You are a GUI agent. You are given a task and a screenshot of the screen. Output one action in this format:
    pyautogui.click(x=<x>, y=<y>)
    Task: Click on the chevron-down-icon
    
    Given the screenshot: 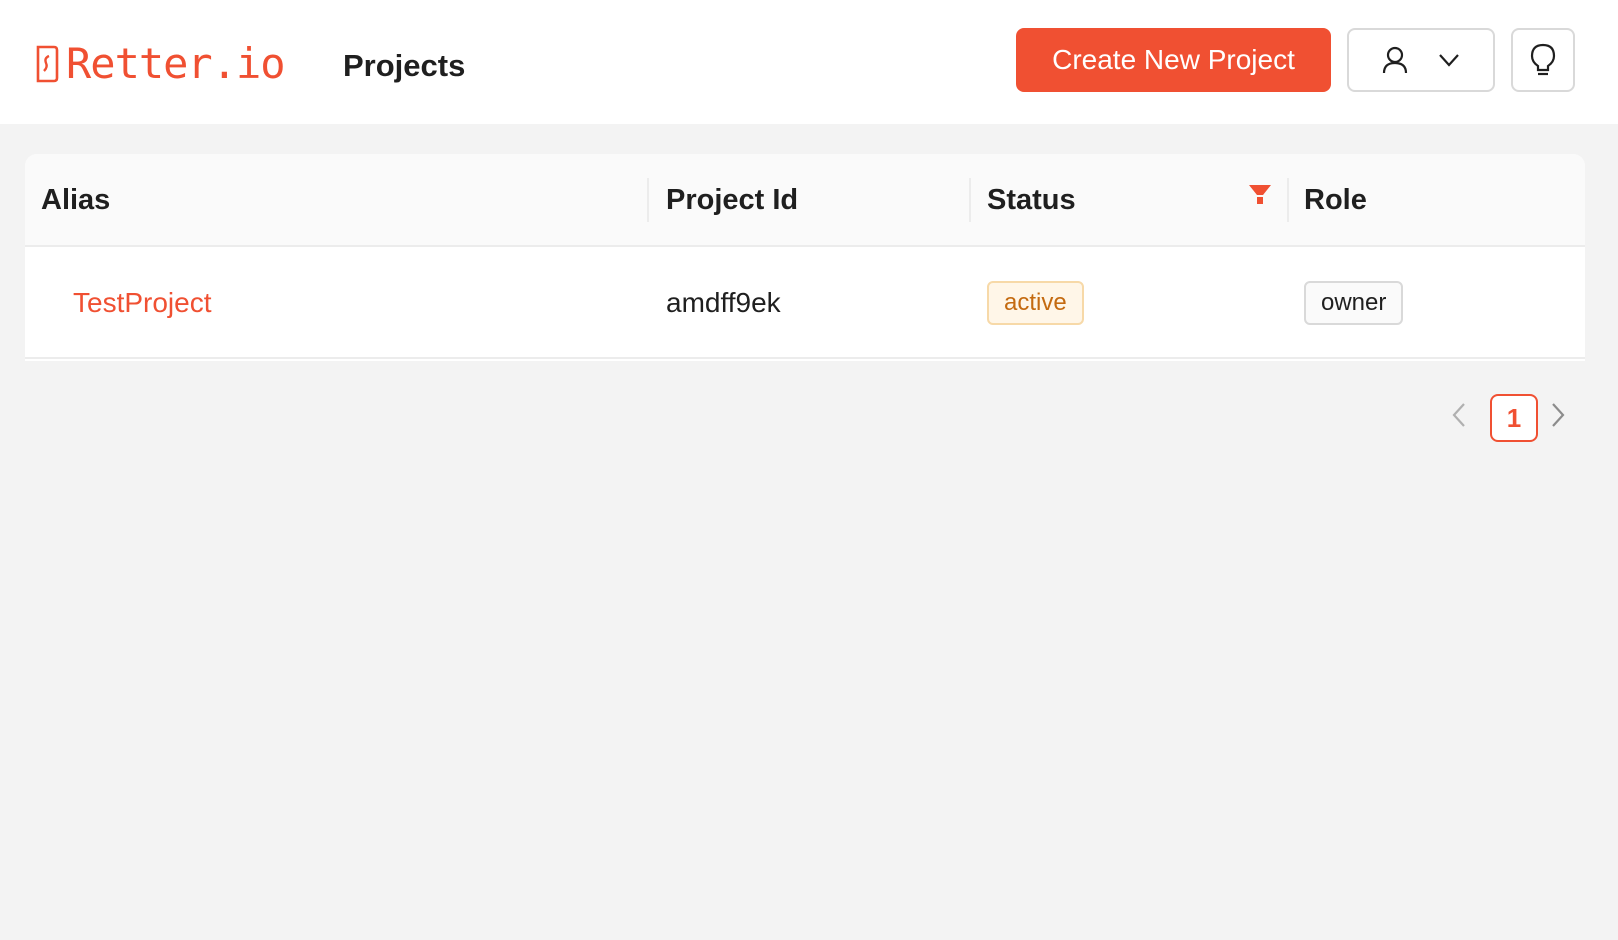 What is the action you would take?
    pyautogui.click(x=1449, y=60)
    